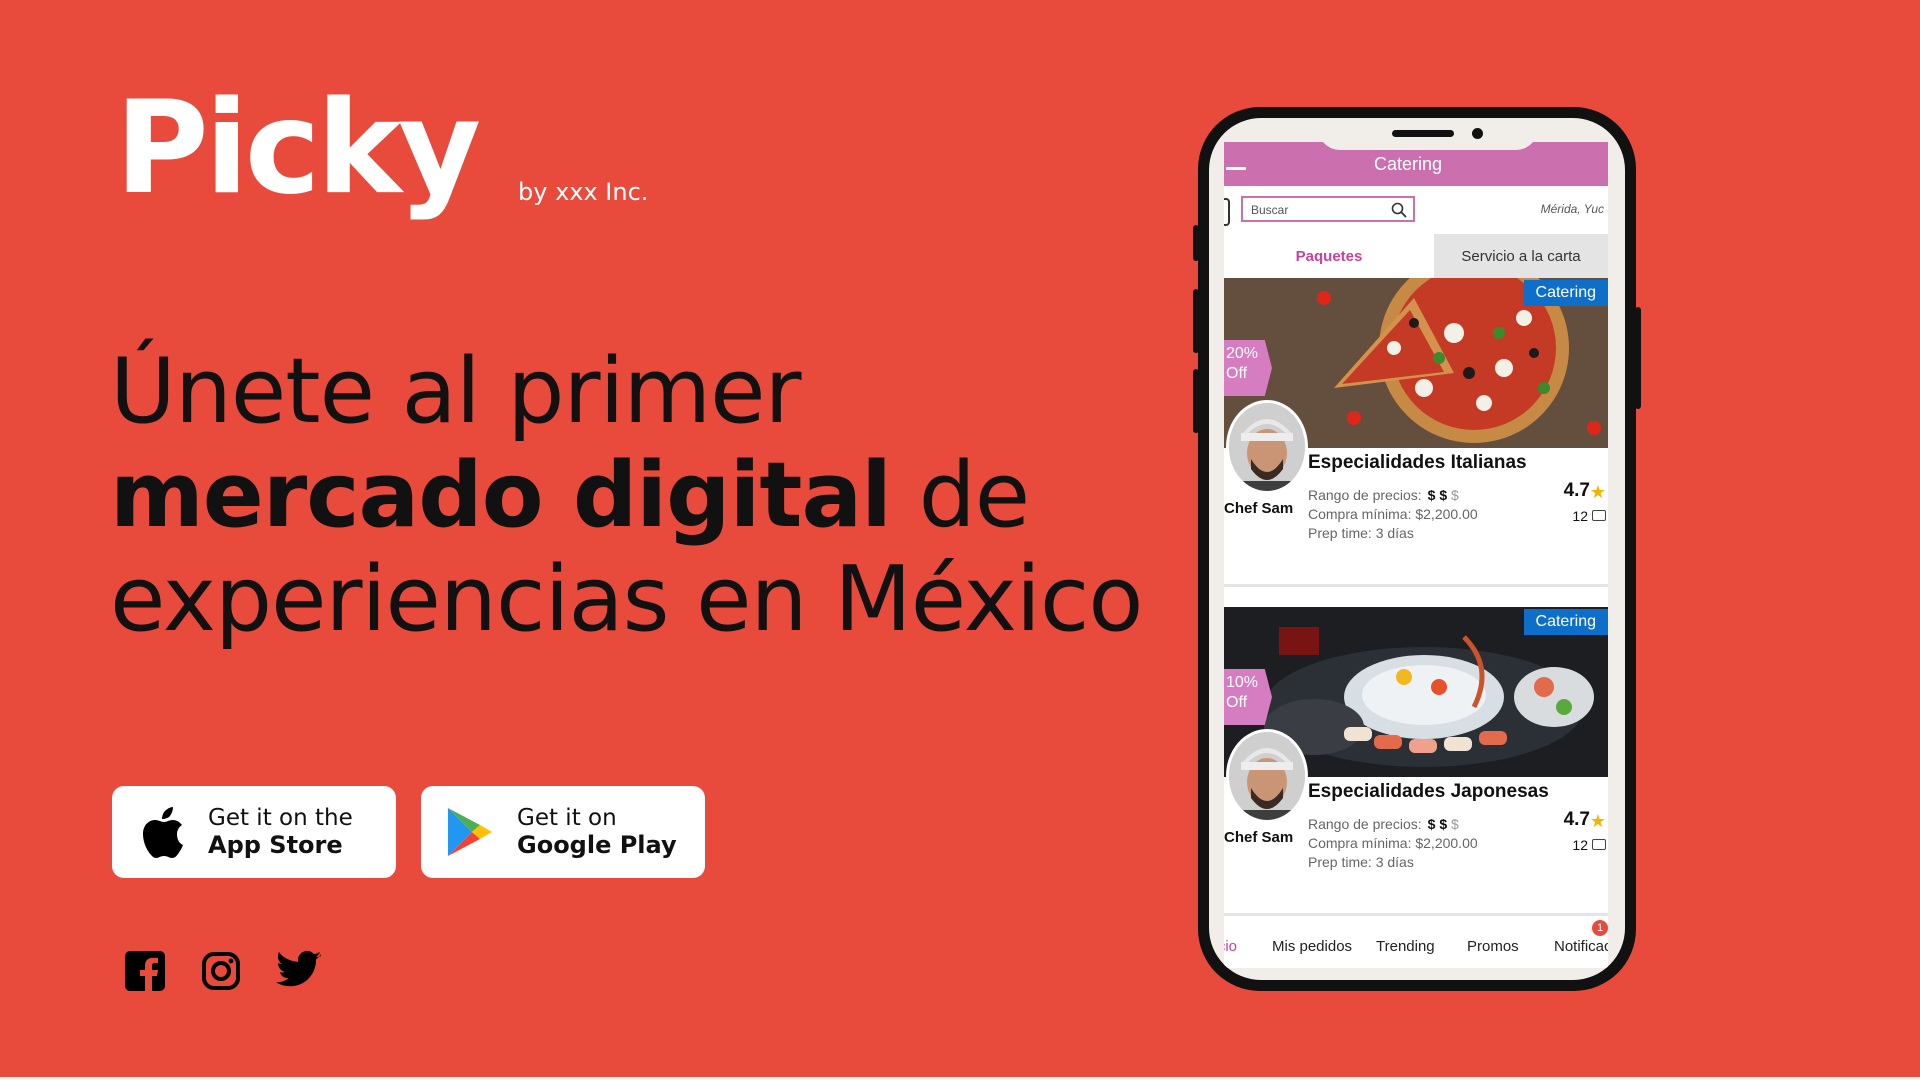 This screenshot has height=1080, width=1920. What do you see at coordinates (1493, 946) in the screenshot?
I see `nav-promos: Promos` at bounding box center [1493, 946].